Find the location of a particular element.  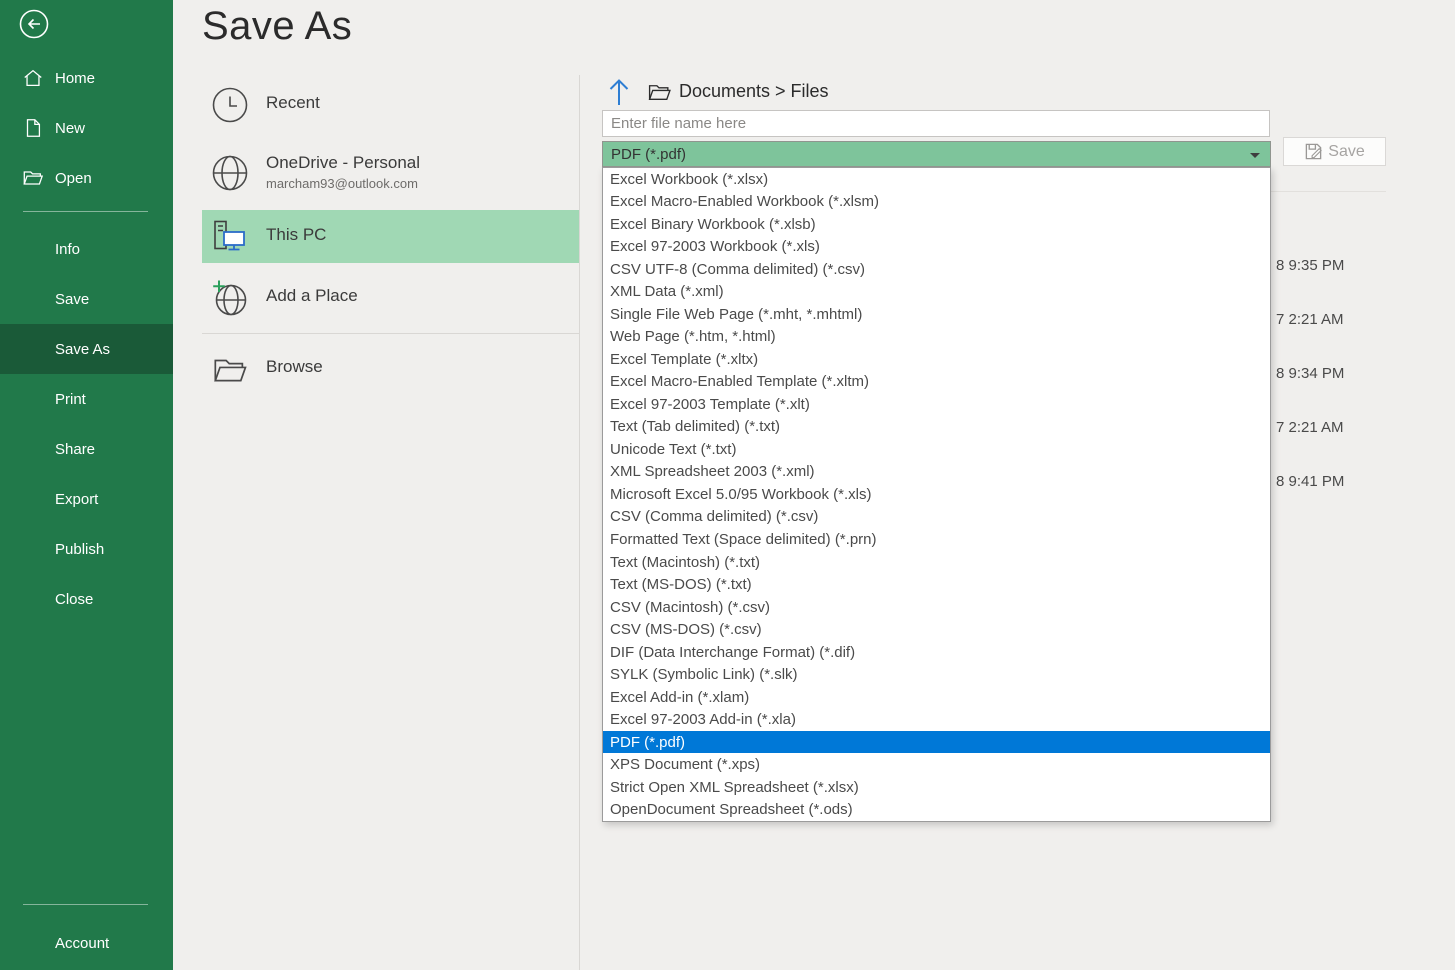

folder-icon is located at coordinates (230, 369).